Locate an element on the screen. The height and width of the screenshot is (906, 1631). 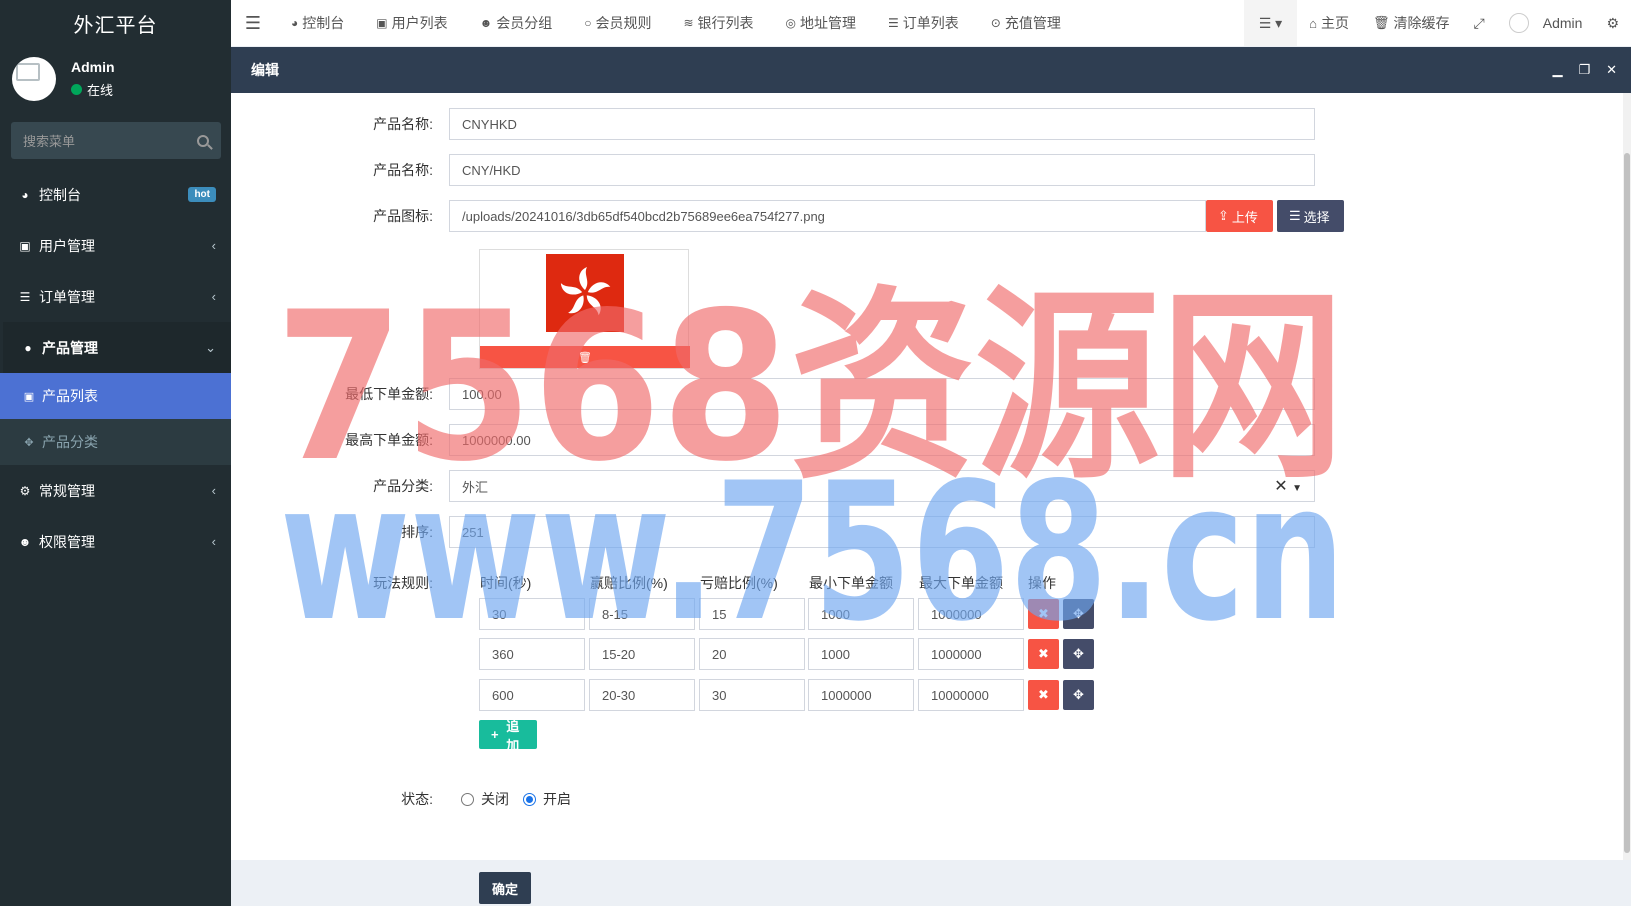
tabs-menu-button: ☰ ▾ is located at coordinates (1270, 23).